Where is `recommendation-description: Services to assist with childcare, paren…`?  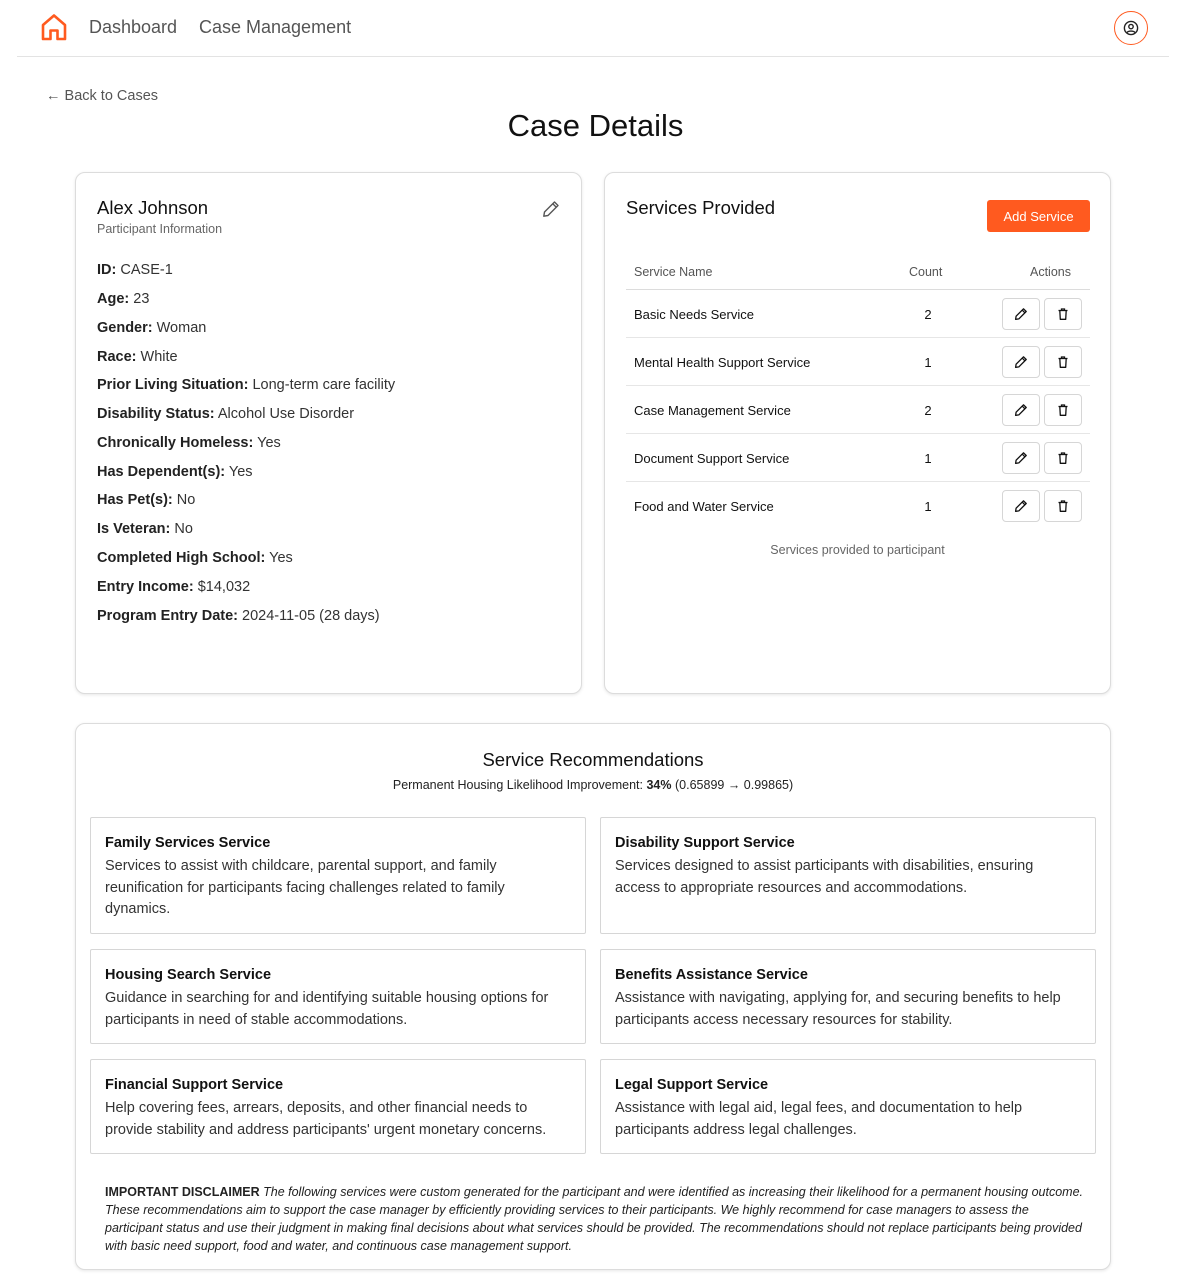
recommendation-description: Services to assist with childcare, paren… is located at coordinates (305, 887).